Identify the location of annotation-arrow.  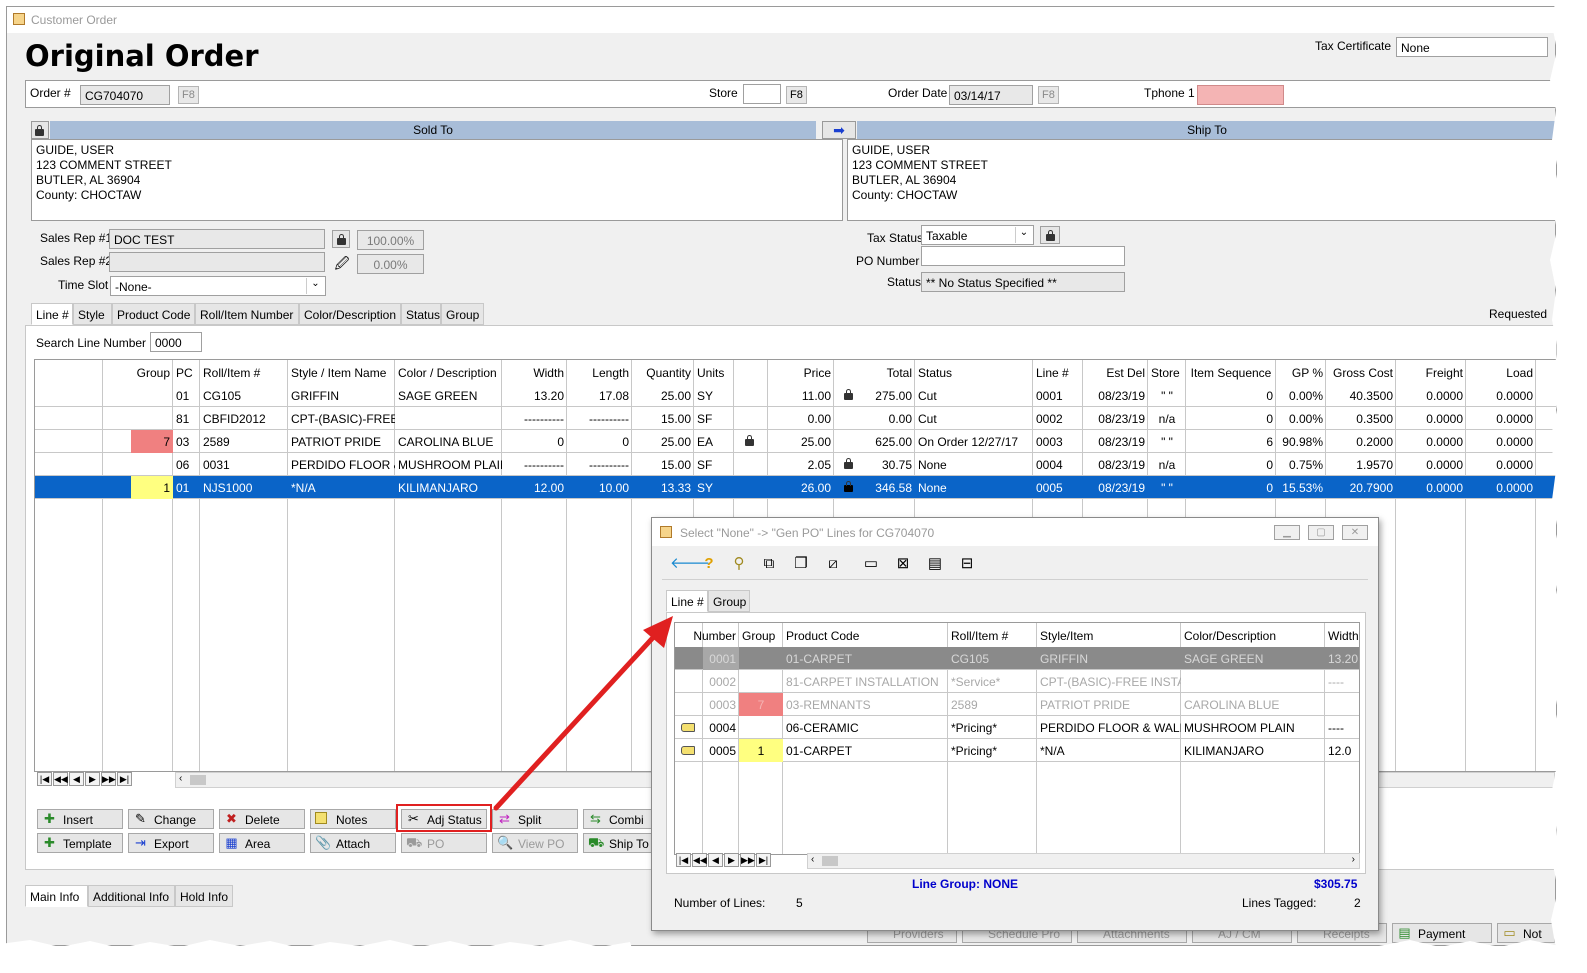
(583, 713).